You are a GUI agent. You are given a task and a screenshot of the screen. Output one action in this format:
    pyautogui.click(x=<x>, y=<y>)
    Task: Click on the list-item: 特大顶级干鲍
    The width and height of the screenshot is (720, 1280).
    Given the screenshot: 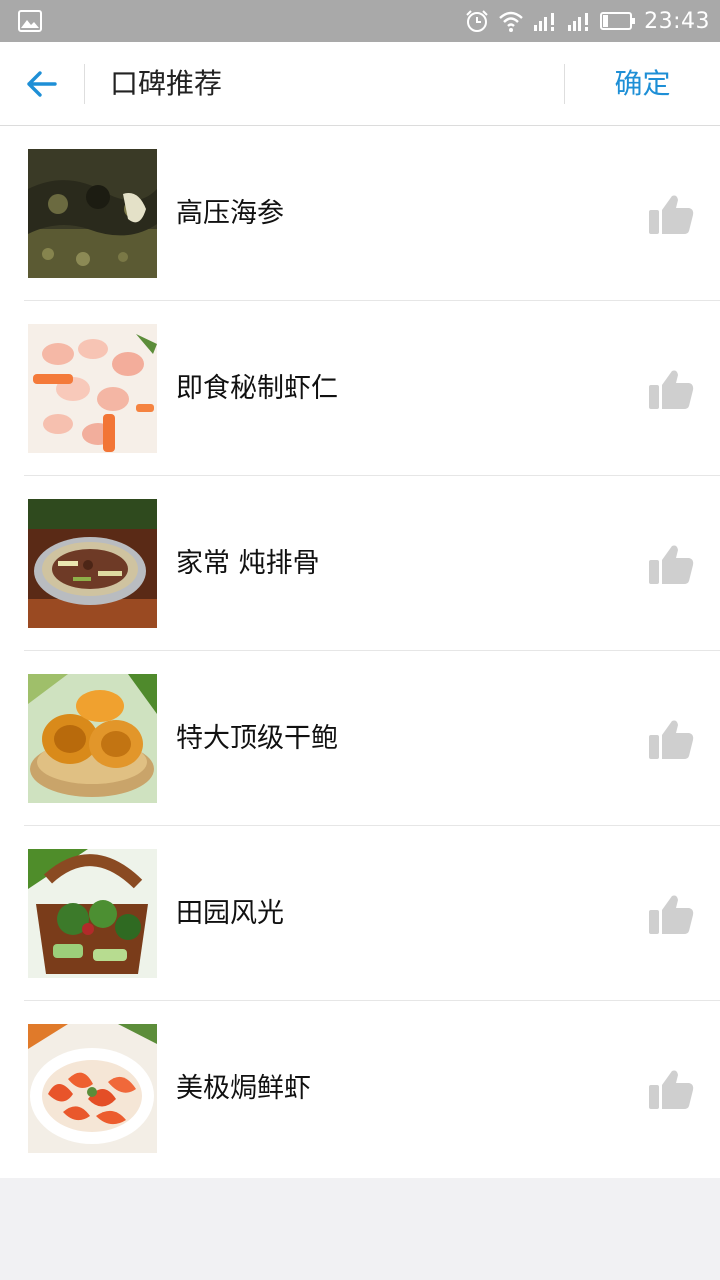 What is the action you would take?
    pyautogui.click(x=360, y=738)
    